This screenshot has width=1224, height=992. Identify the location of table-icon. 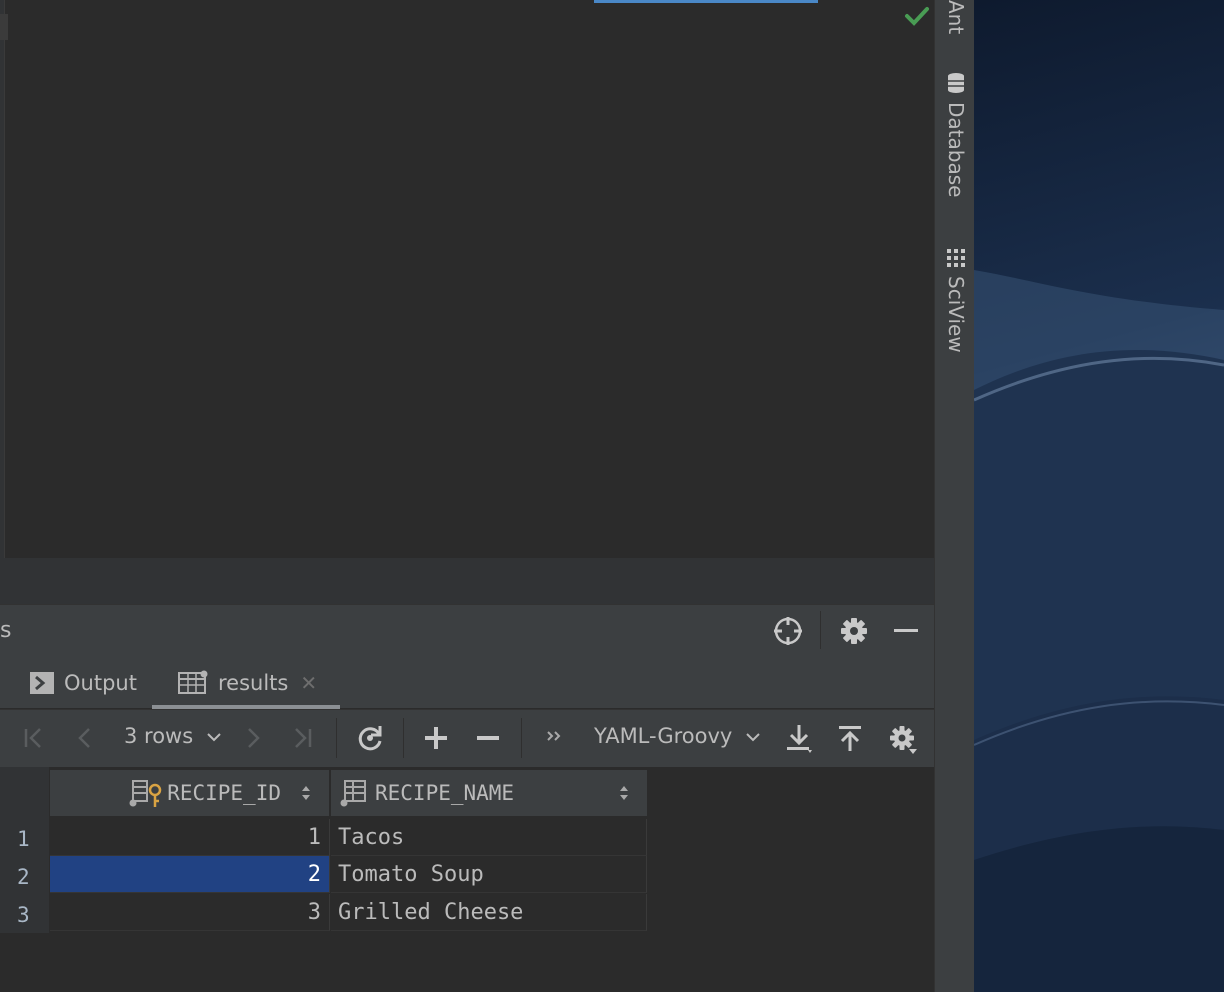
(193, 682).